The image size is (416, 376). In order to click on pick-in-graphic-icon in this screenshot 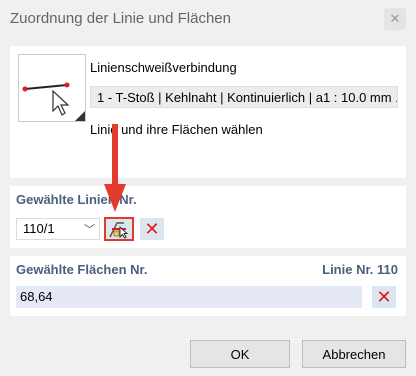, I will do `click(119, 230)`.